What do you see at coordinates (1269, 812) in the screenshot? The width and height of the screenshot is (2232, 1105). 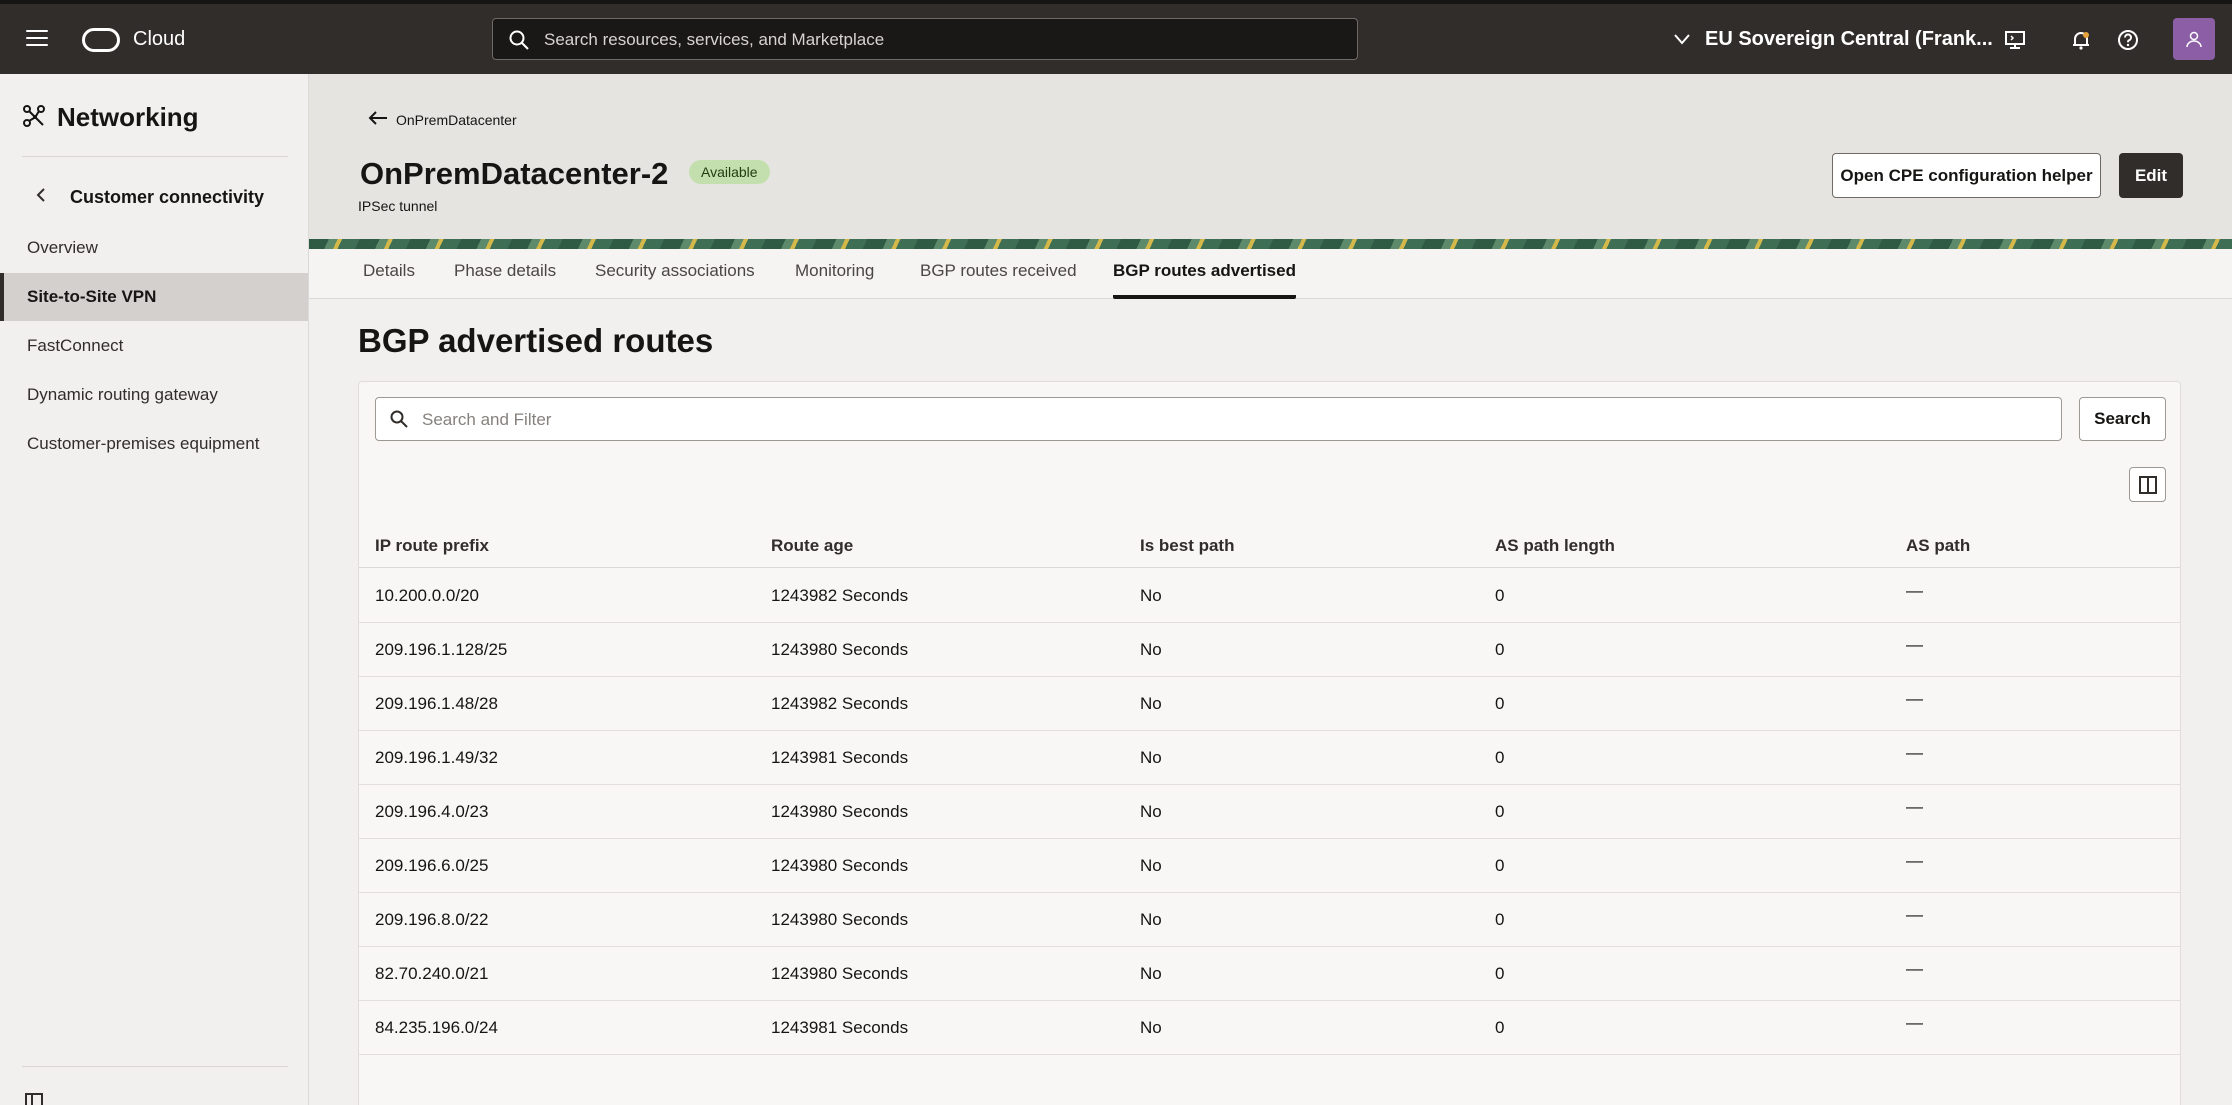 I see `table-row: 209.196.4.0/23 1243980 Seconds No 0 —` at bounding box center [1269, 812].